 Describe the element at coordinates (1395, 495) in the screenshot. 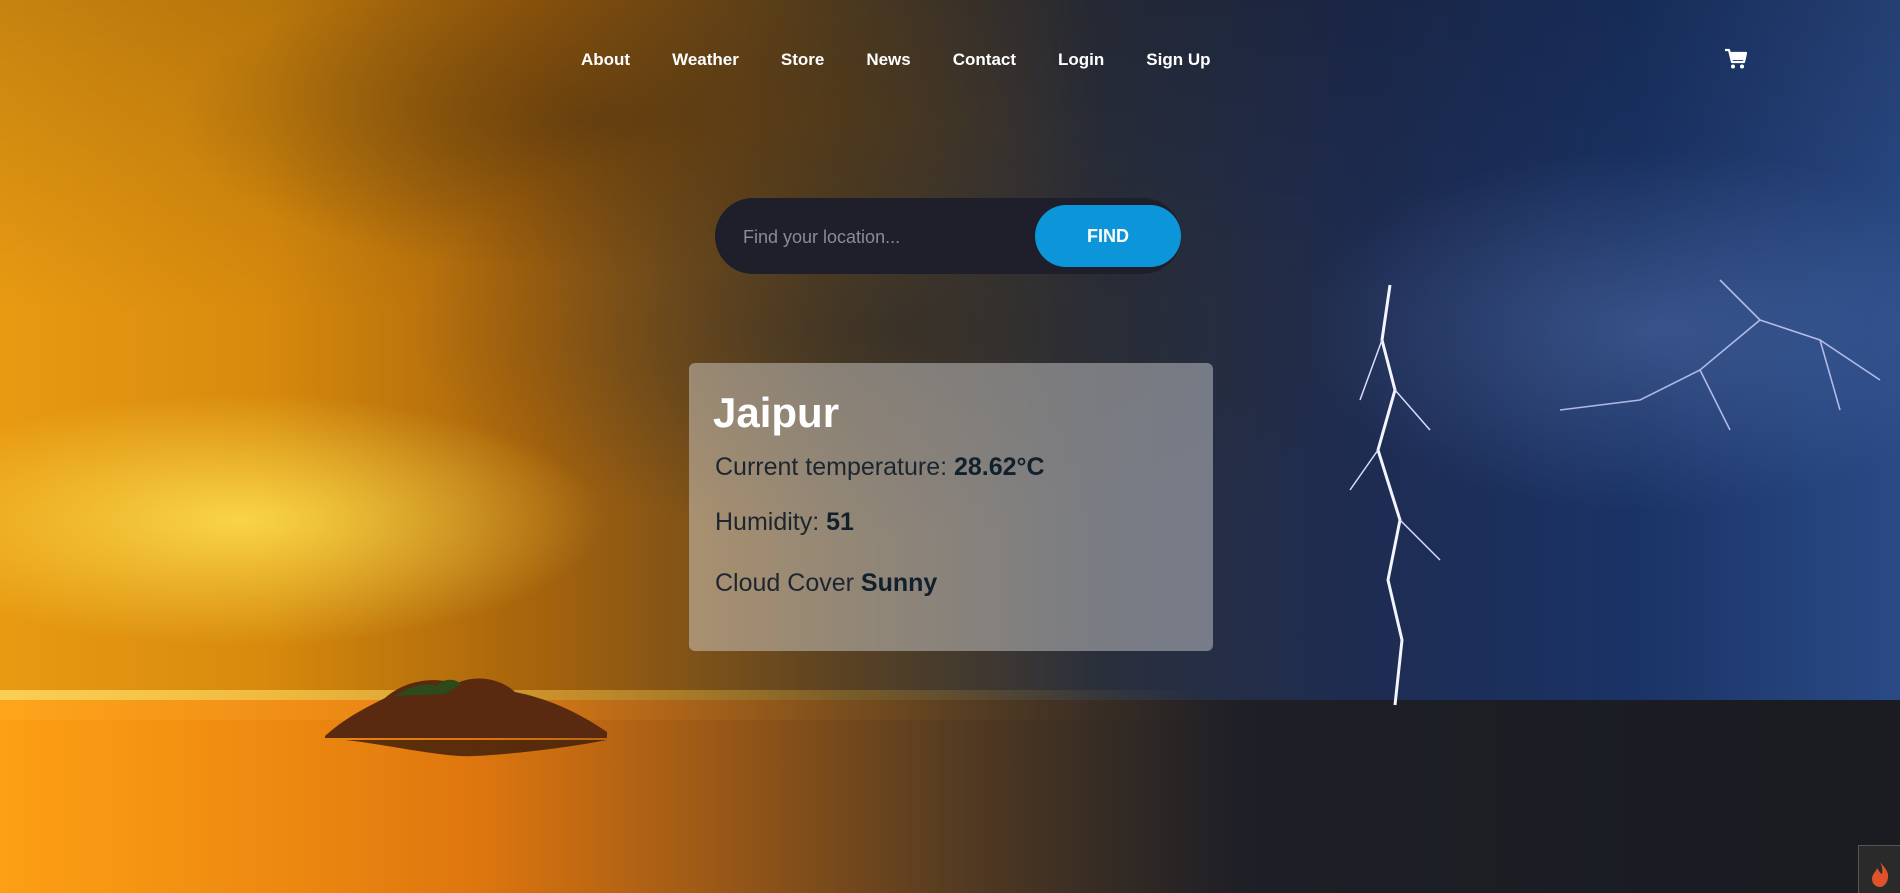

I see `lightning-bolt` at that location.